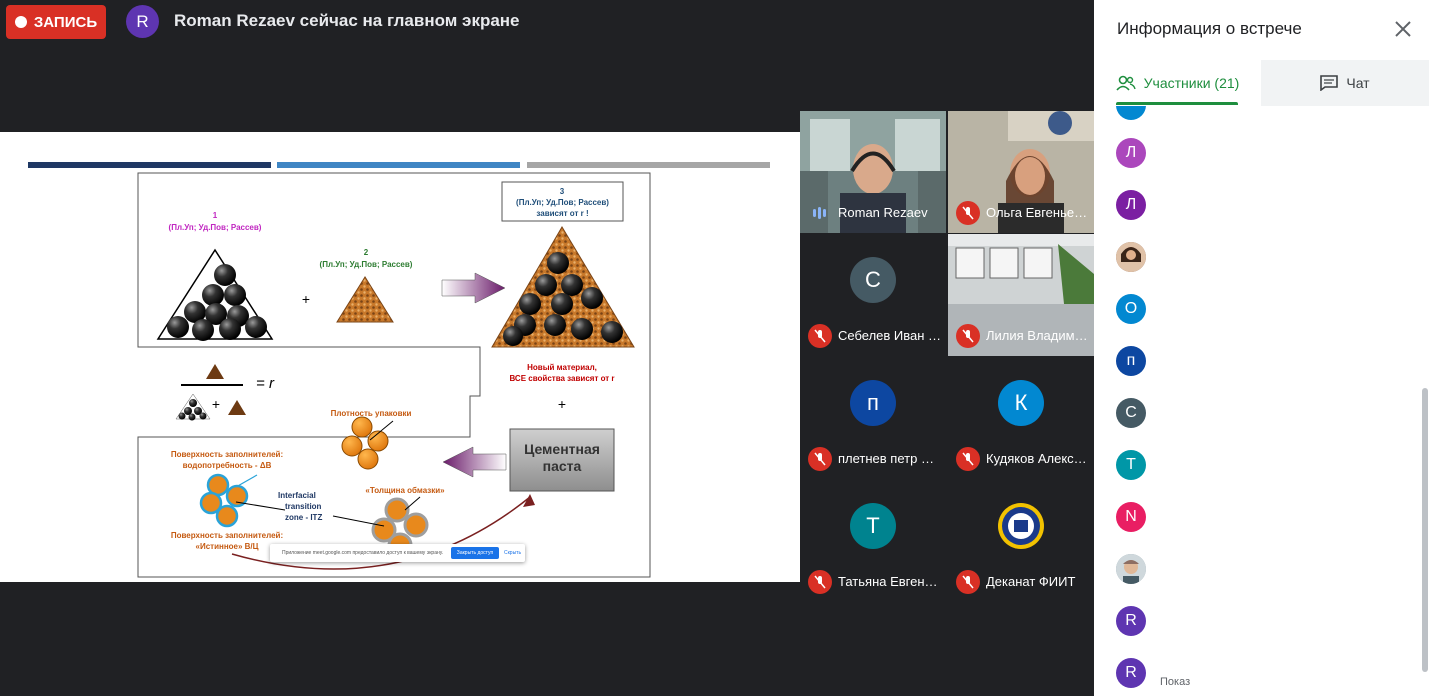  I want to click on itz-line2: transition, so click(303, 506).